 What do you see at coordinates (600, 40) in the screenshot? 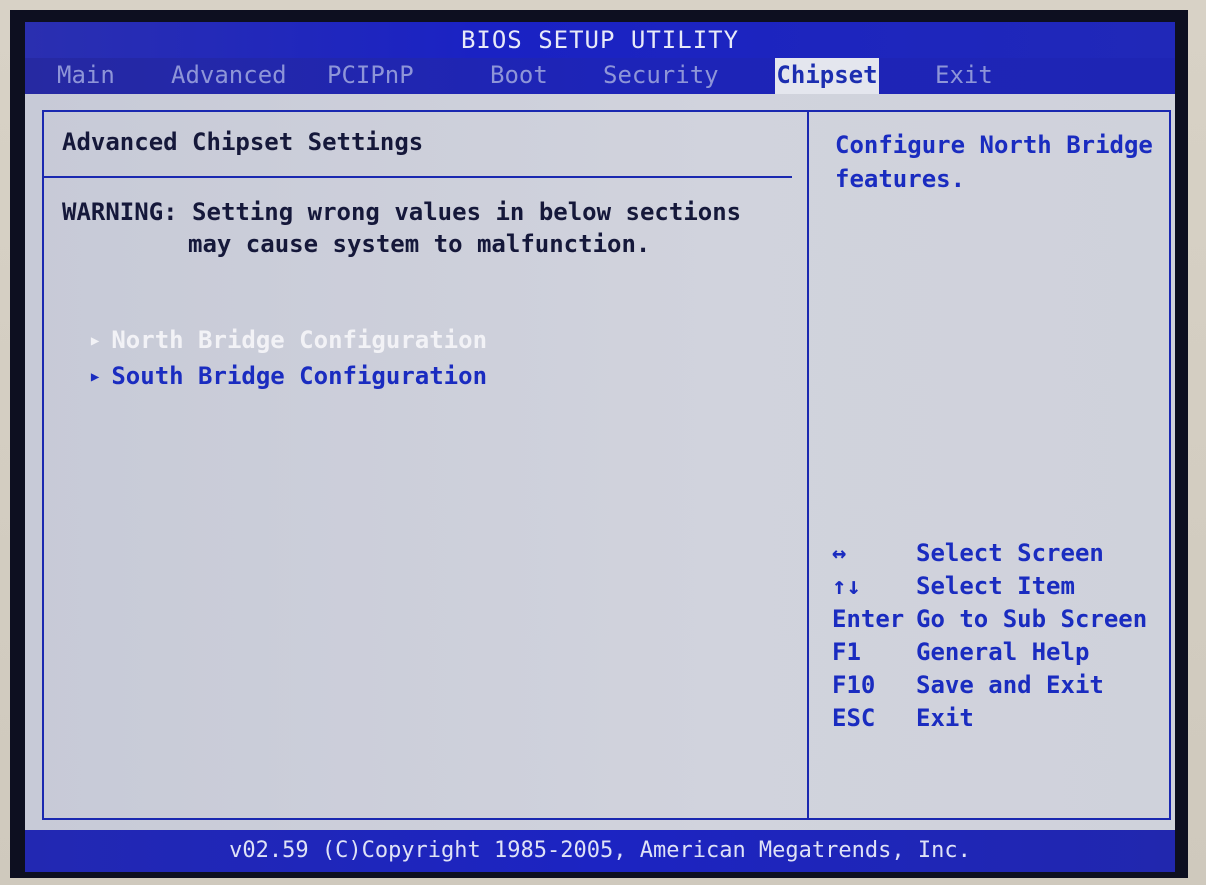
I see `bios-title: BIOS SETUP UTILITY` at bounding box center [600, 40].